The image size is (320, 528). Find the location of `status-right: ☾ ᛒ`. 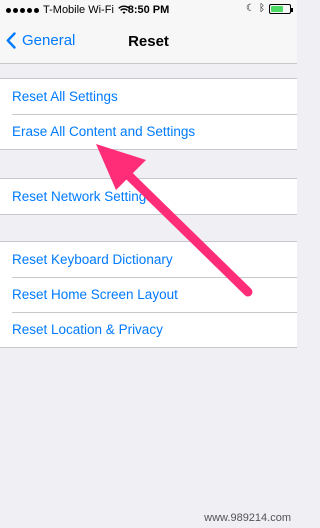

status-right: ☾ ᛒ is located at coordinates (269, 8).